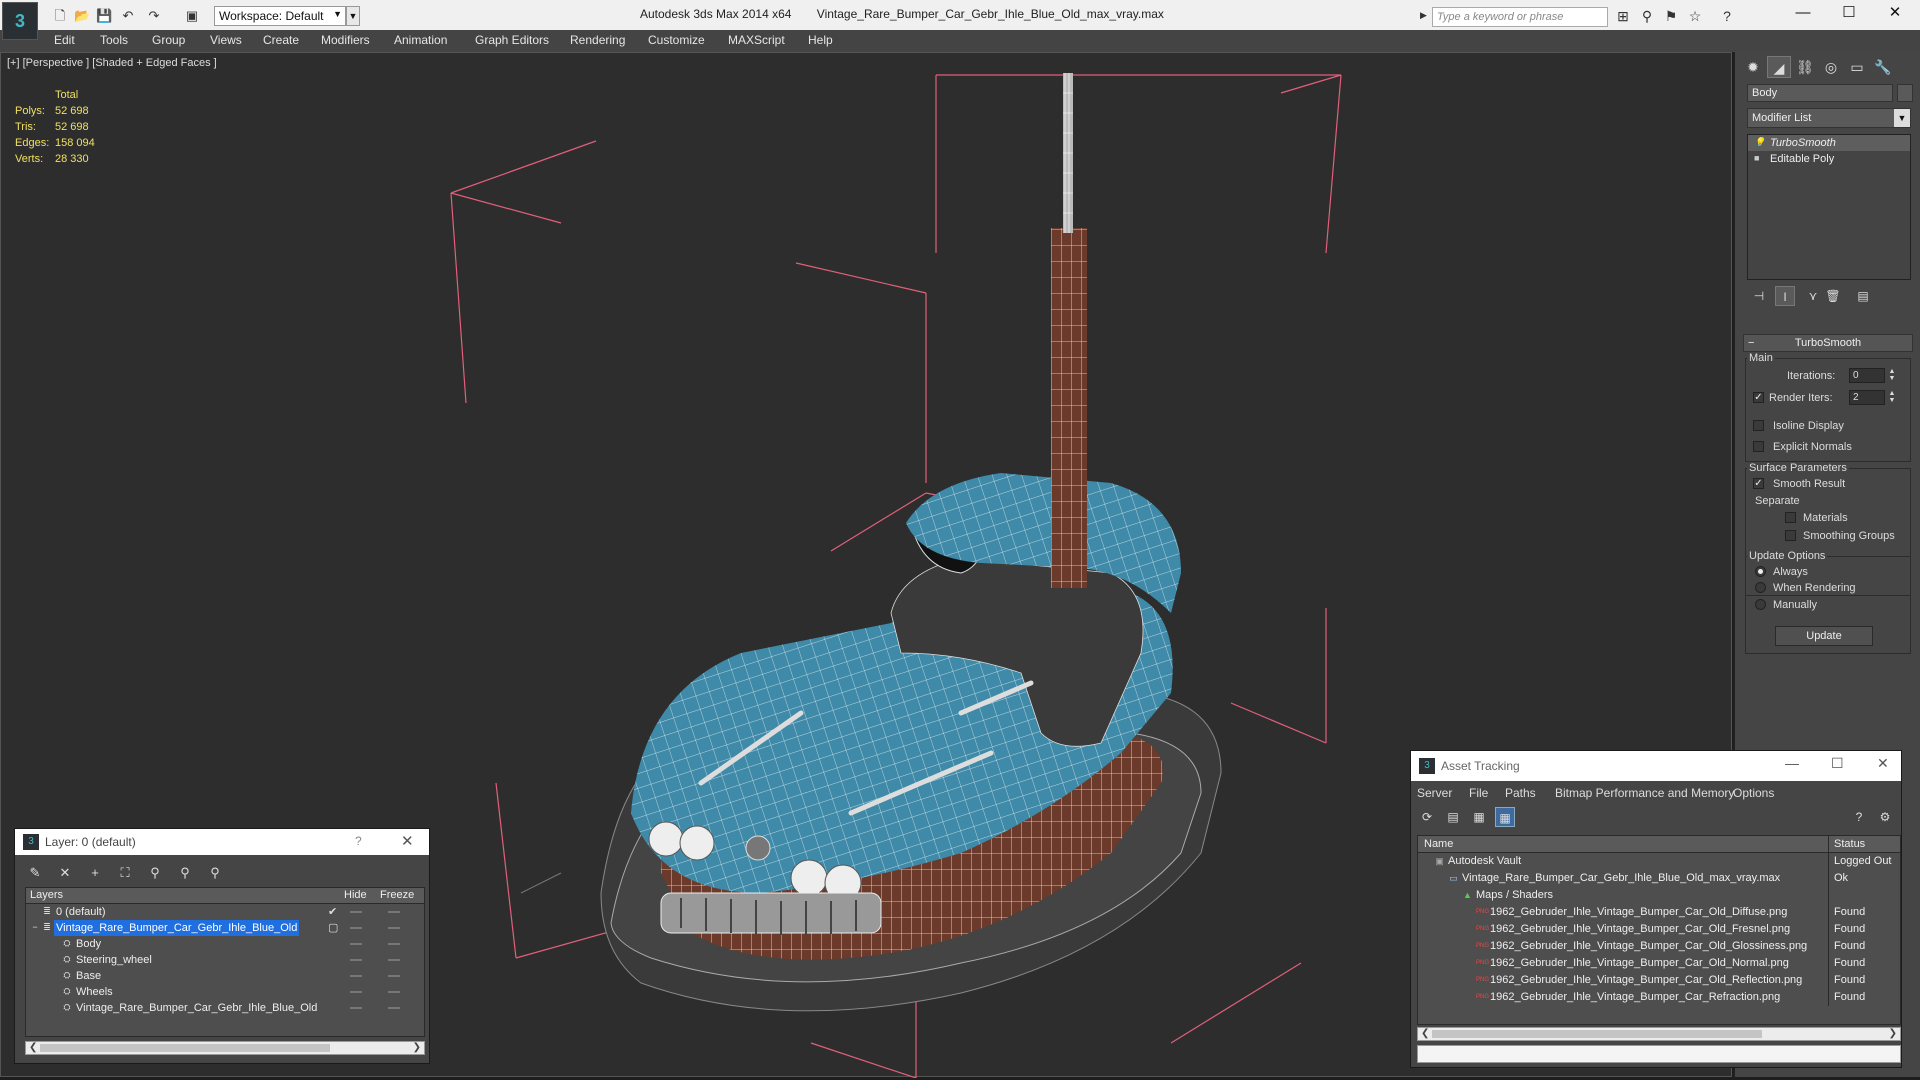  What do you see at coordinates (225, 960) in the screenshot?
I see `layer-row: ⛭ Steering_wheel` at bounding box center [225, 960].